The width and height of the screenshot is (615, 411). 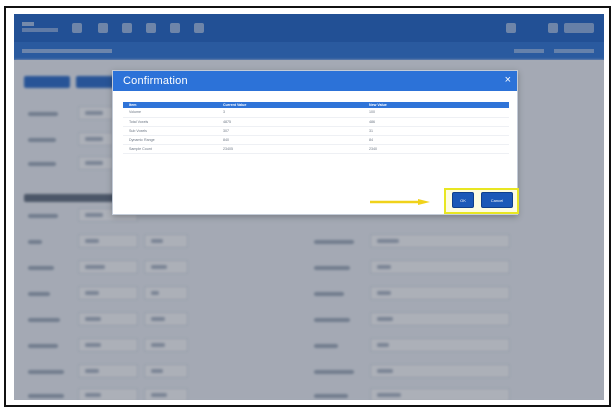 I want to click on table-cell: 100, so click(x=436, y=113).